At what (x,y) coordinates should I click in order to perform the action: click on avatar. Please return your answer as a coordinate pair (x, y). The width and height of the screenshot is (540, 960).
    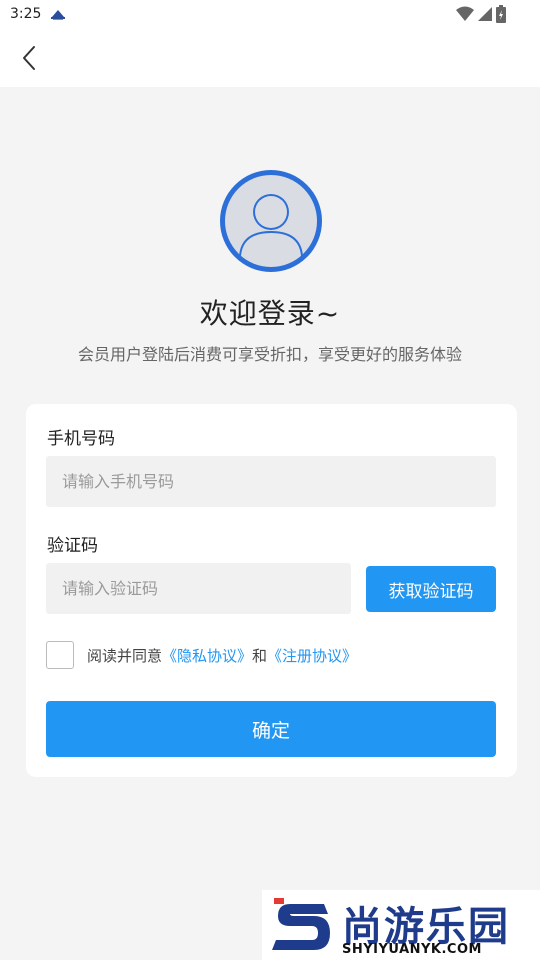
    Looking at the image, I should click on (271, 221).